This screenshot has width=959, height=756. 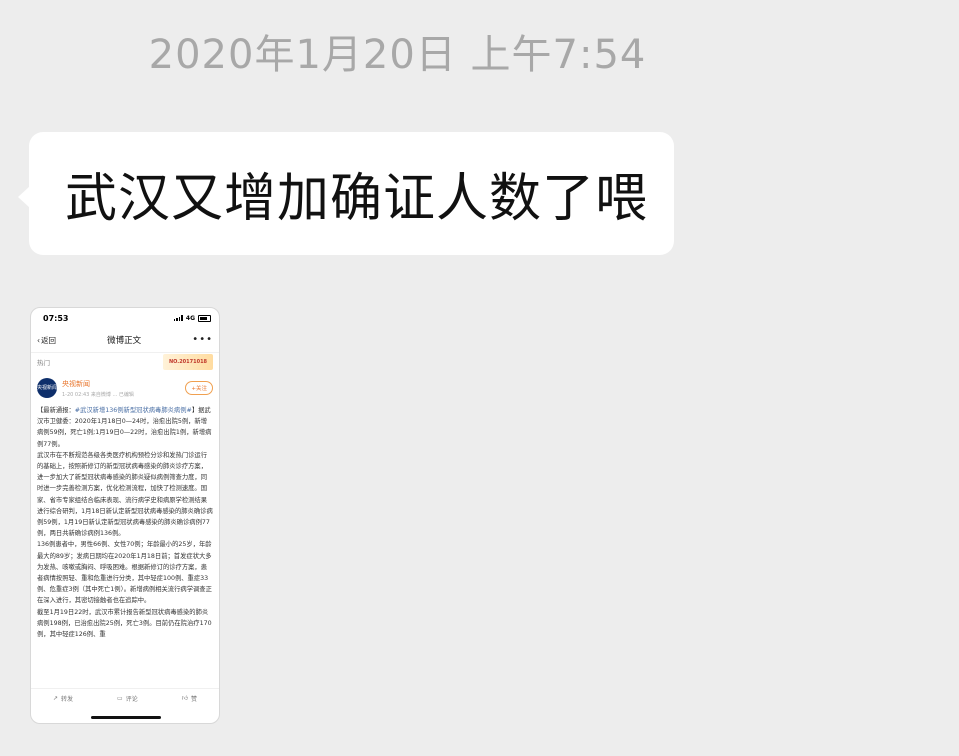 I want to click on page-title: 微博正文, so click(x=124, y=341).